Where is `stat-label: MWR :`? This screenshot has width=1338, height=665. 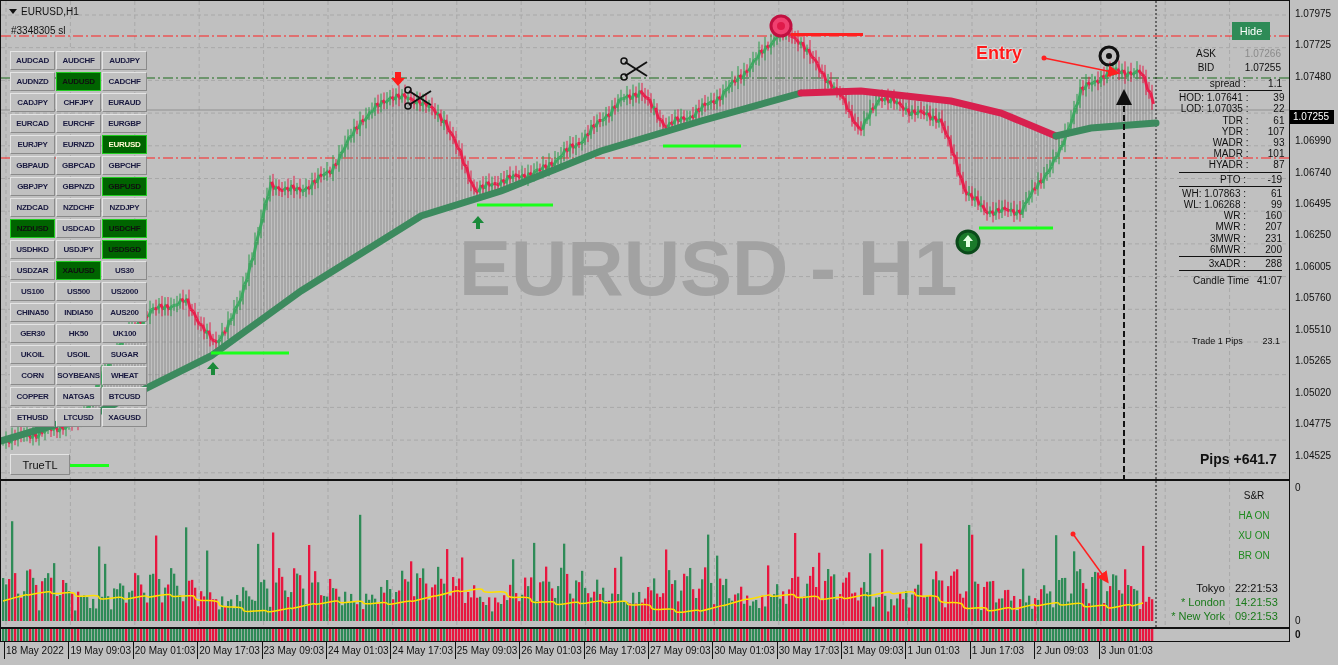 stat-label: MWR : is located at coordinates (1230, 227).